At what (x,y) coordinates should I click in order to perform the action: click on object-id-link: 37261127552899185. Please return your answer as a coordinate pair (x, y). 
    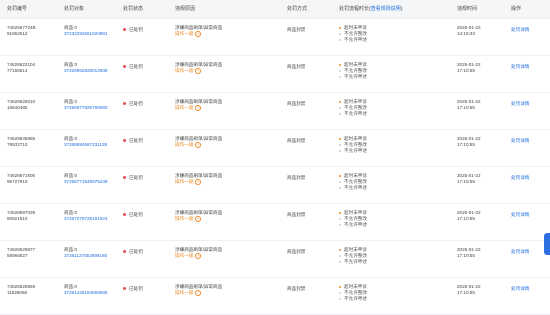
    Looking at the image, I should click on (85, 256).